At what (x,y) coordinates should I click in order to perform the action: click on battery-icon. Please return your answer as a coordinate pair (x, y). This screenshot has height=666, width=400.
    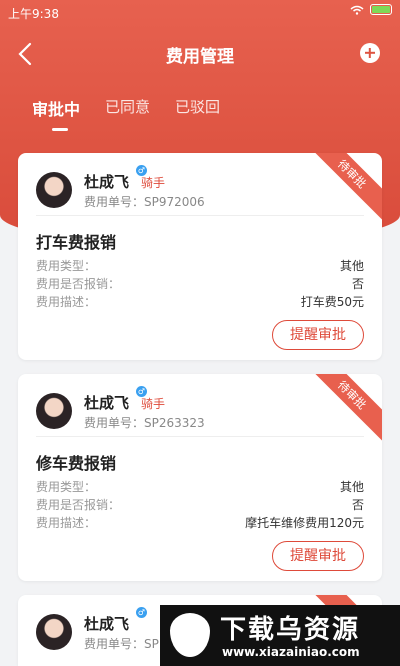
    Looking at the image, I should click on (381, 9).